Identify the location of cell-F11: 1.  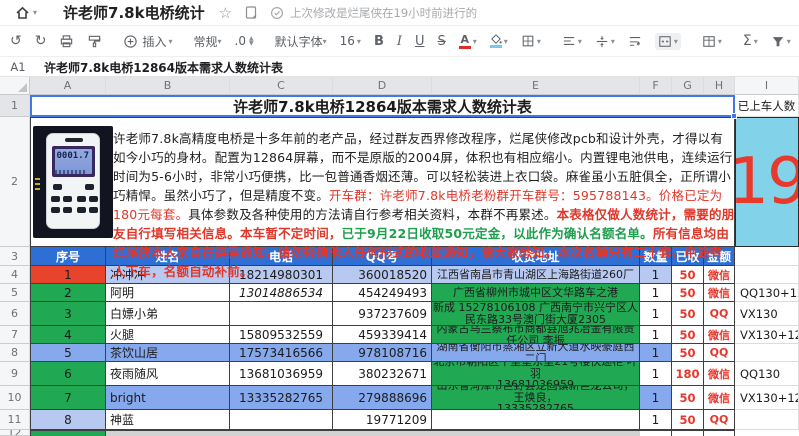
(656, 420).